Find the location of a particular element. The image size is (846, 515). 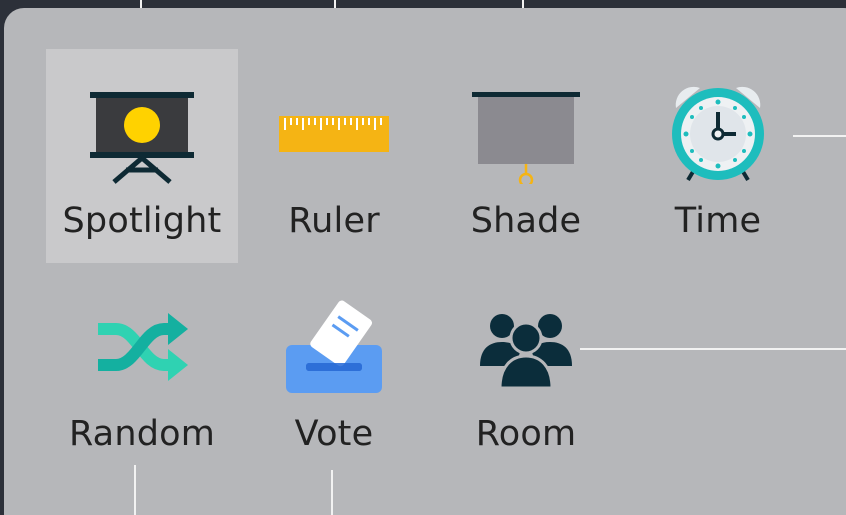

tool-label: Random is located at coordinates (142, 434).